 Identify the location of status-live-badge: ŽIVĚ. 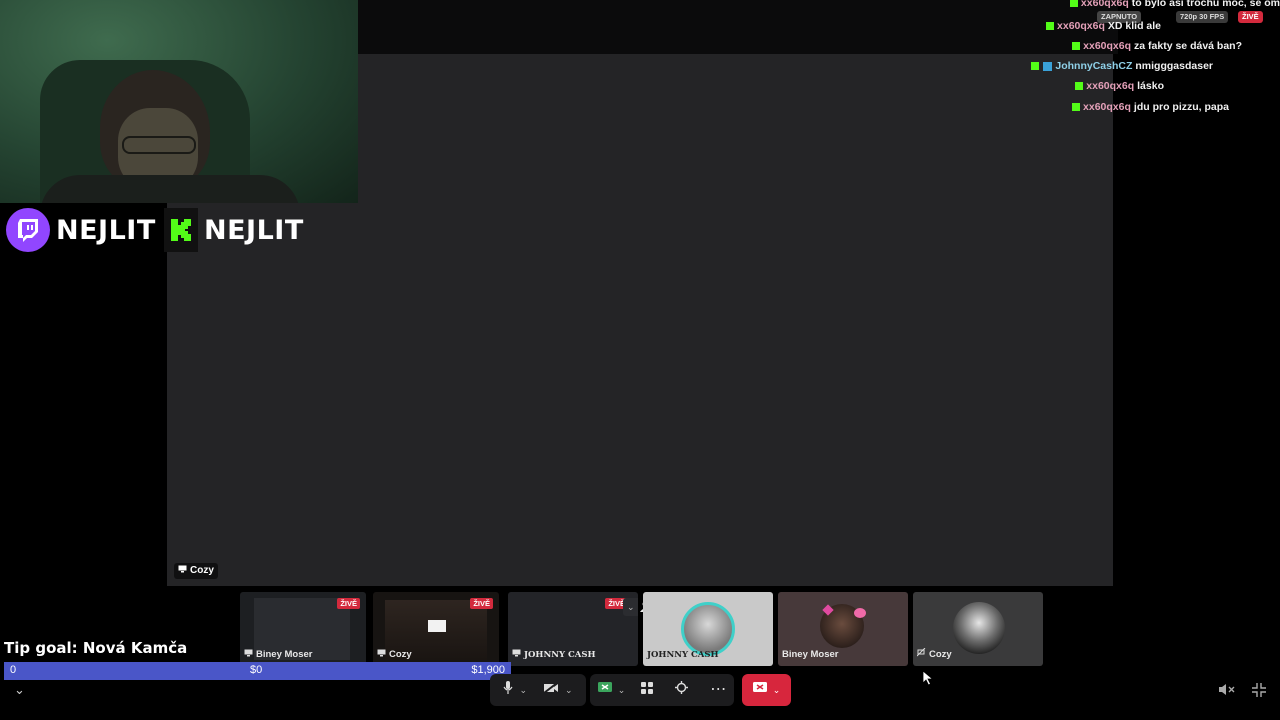
(1250, 17).